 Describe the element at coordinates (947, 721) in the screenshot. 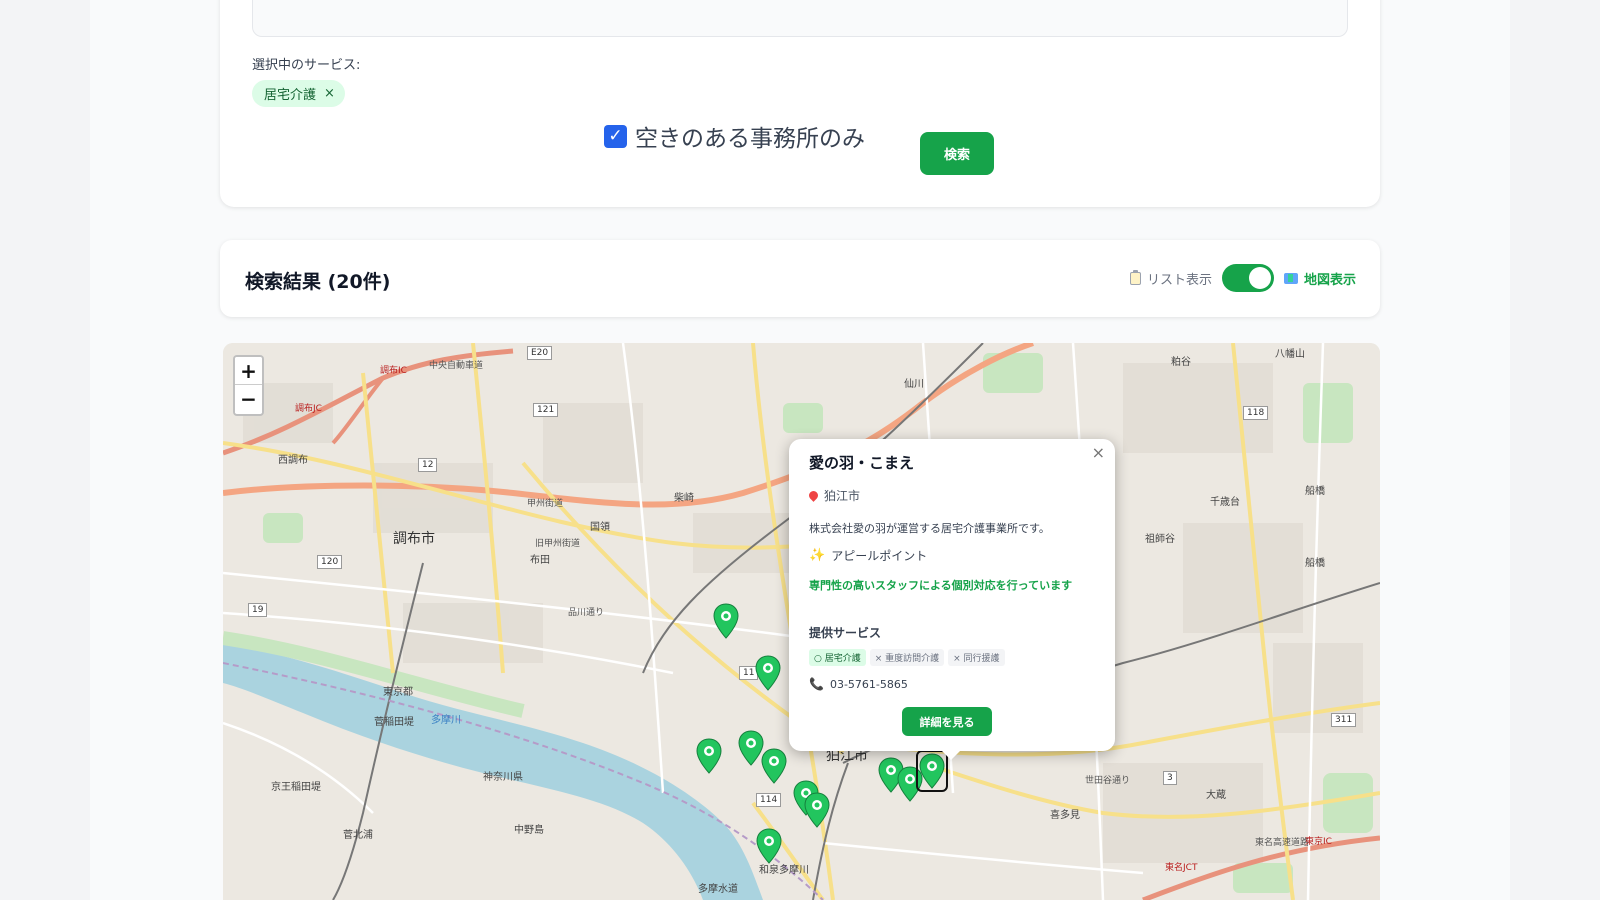

I see `view-details-button: 詳細を見る` at that location.